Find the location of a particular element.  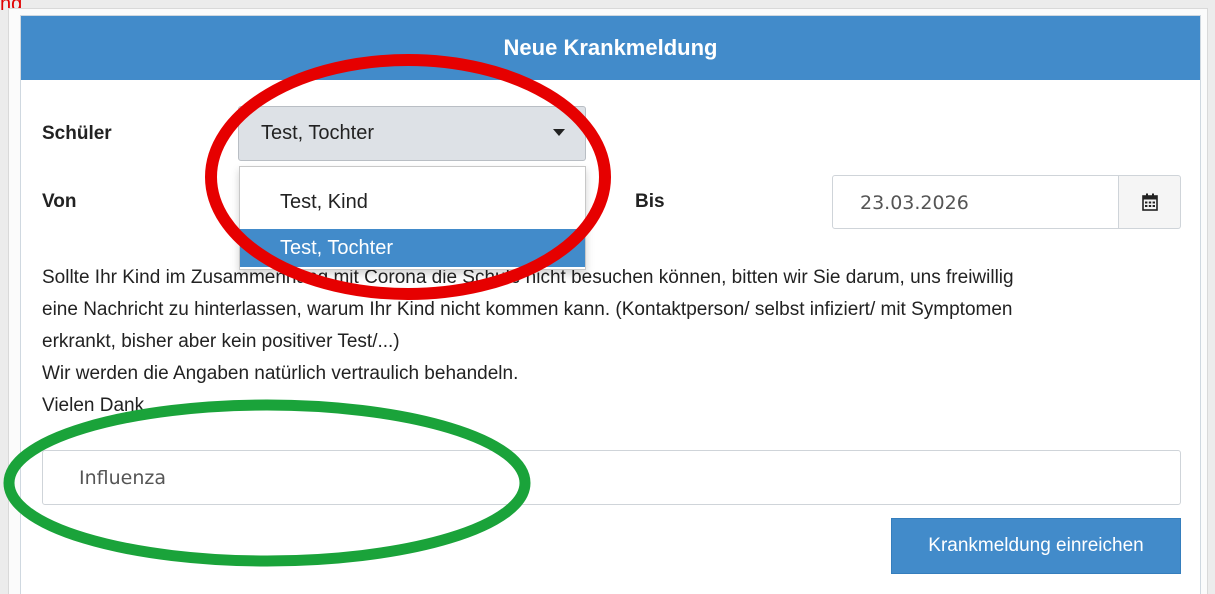

red-annotation-ellipse is located at coordinates (408, 177).